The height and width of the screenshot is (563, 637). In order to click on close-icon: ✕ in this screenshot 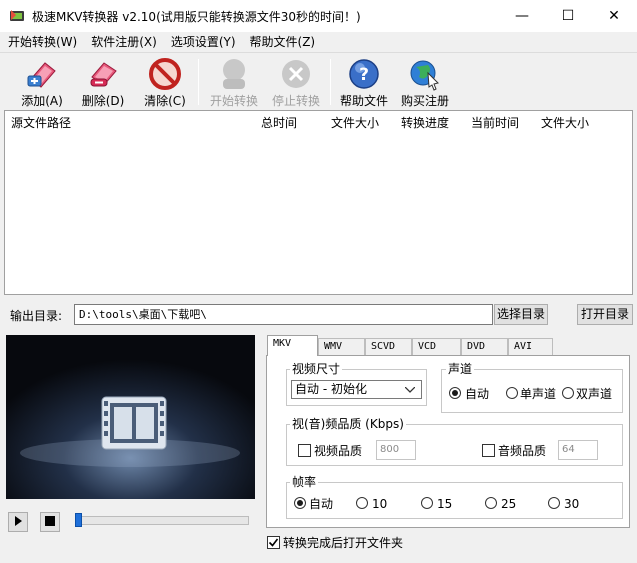, I will do `click(614, 16)`.